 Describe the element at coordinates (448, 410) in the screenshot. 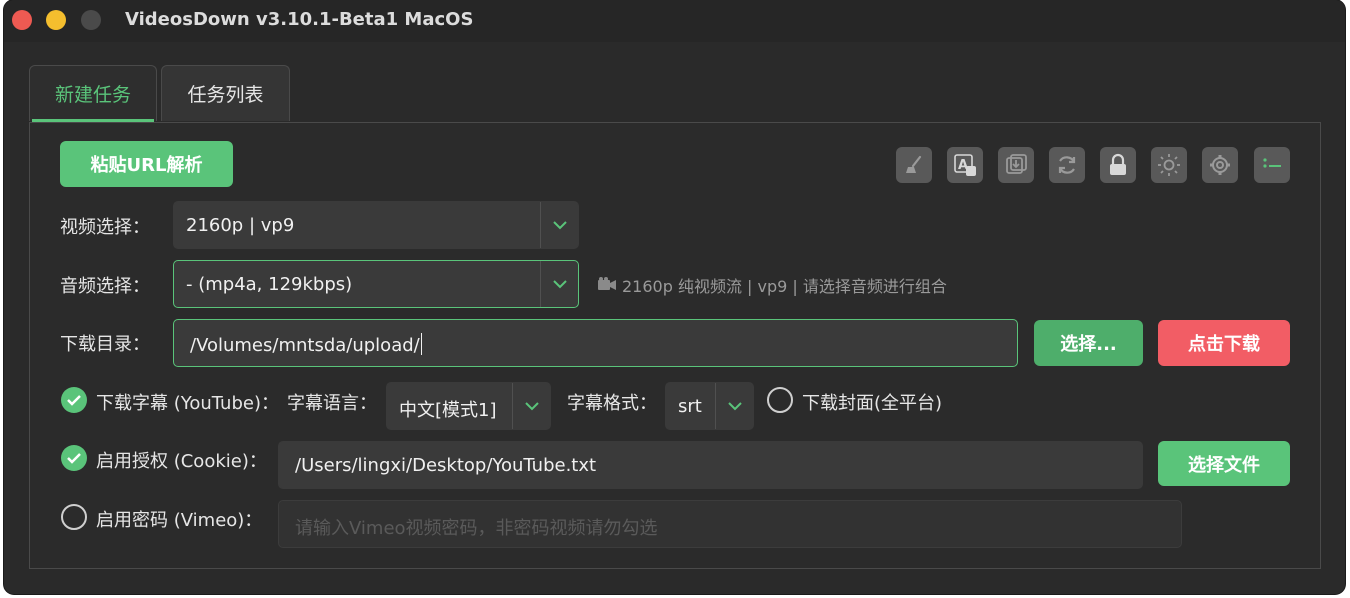

I see `subtitle-lang-value: 中文[模式1]` at that location.